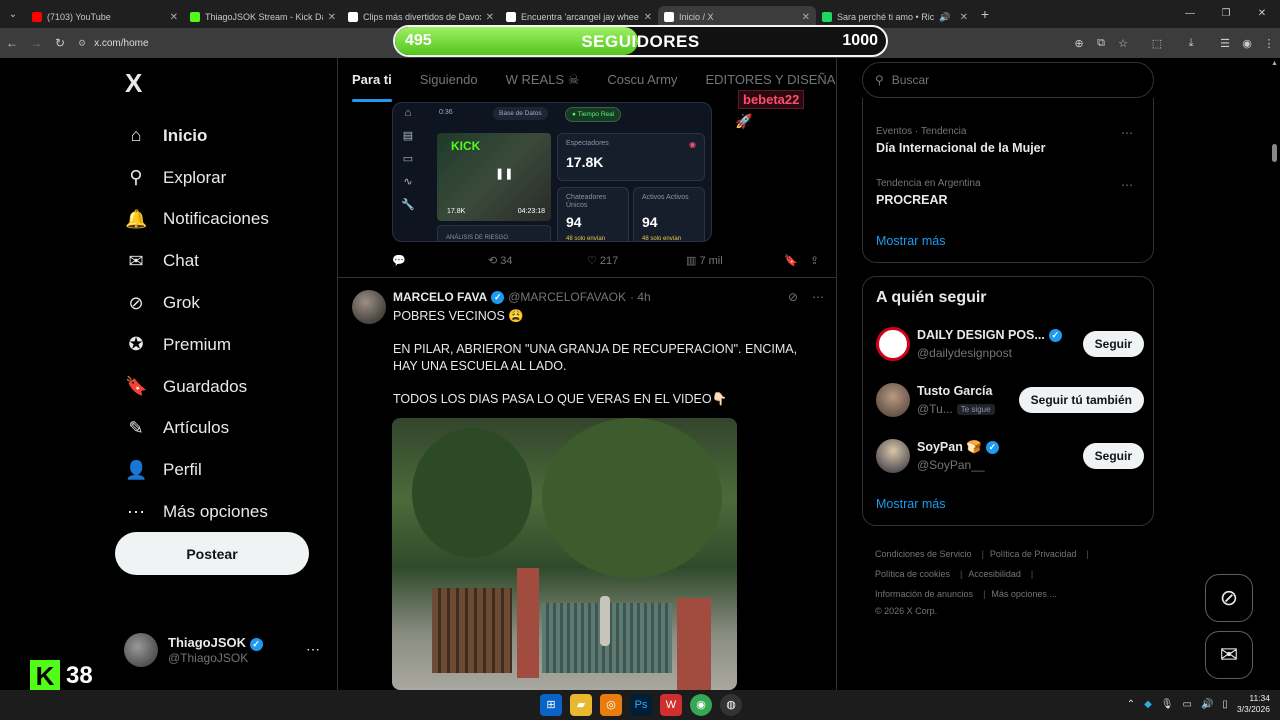 The image size is (1280, 720). Describe the element at coordinates (814, 260) in the screenshot. I see `share-icon: ⇪` at that location.